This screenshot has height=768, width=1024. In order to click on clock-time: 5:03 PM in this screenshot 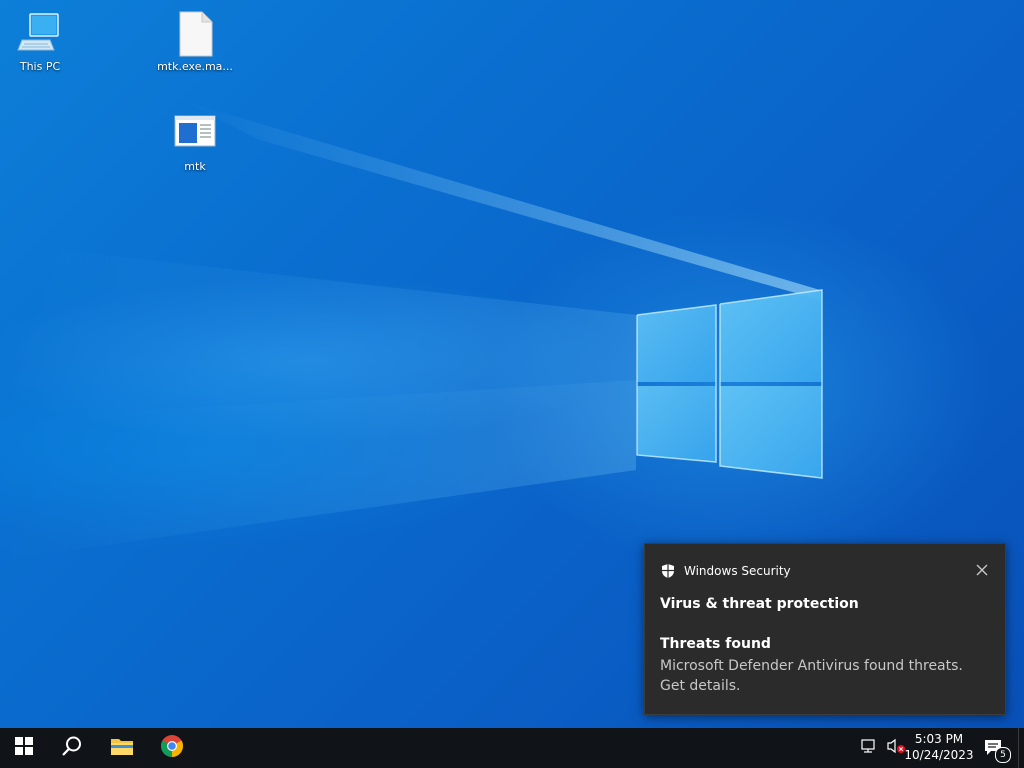, I will do `click(939, 739)`.